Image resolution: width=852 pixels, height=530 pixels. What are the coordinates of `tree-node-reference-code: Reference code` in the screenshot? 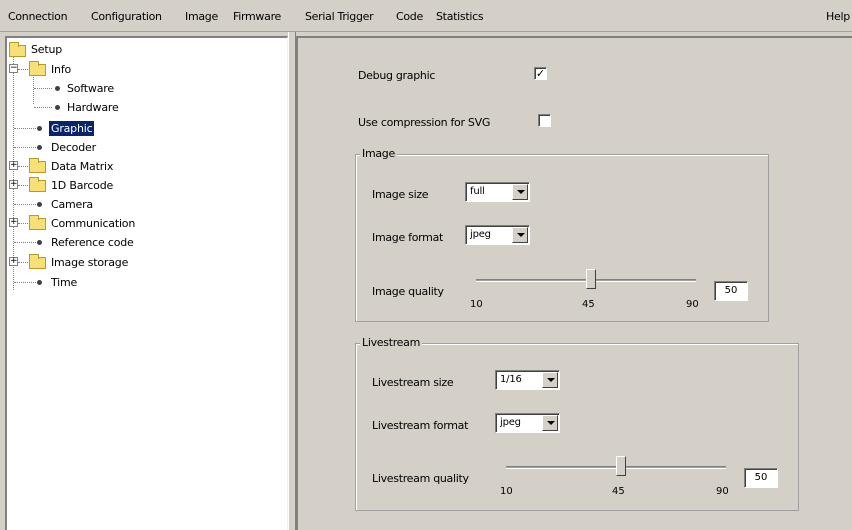 It's located at (147, 242).